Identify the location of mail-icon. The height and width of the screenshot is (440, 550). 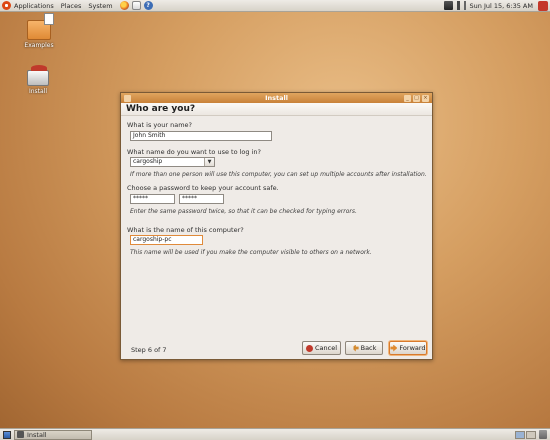
(136, 5).